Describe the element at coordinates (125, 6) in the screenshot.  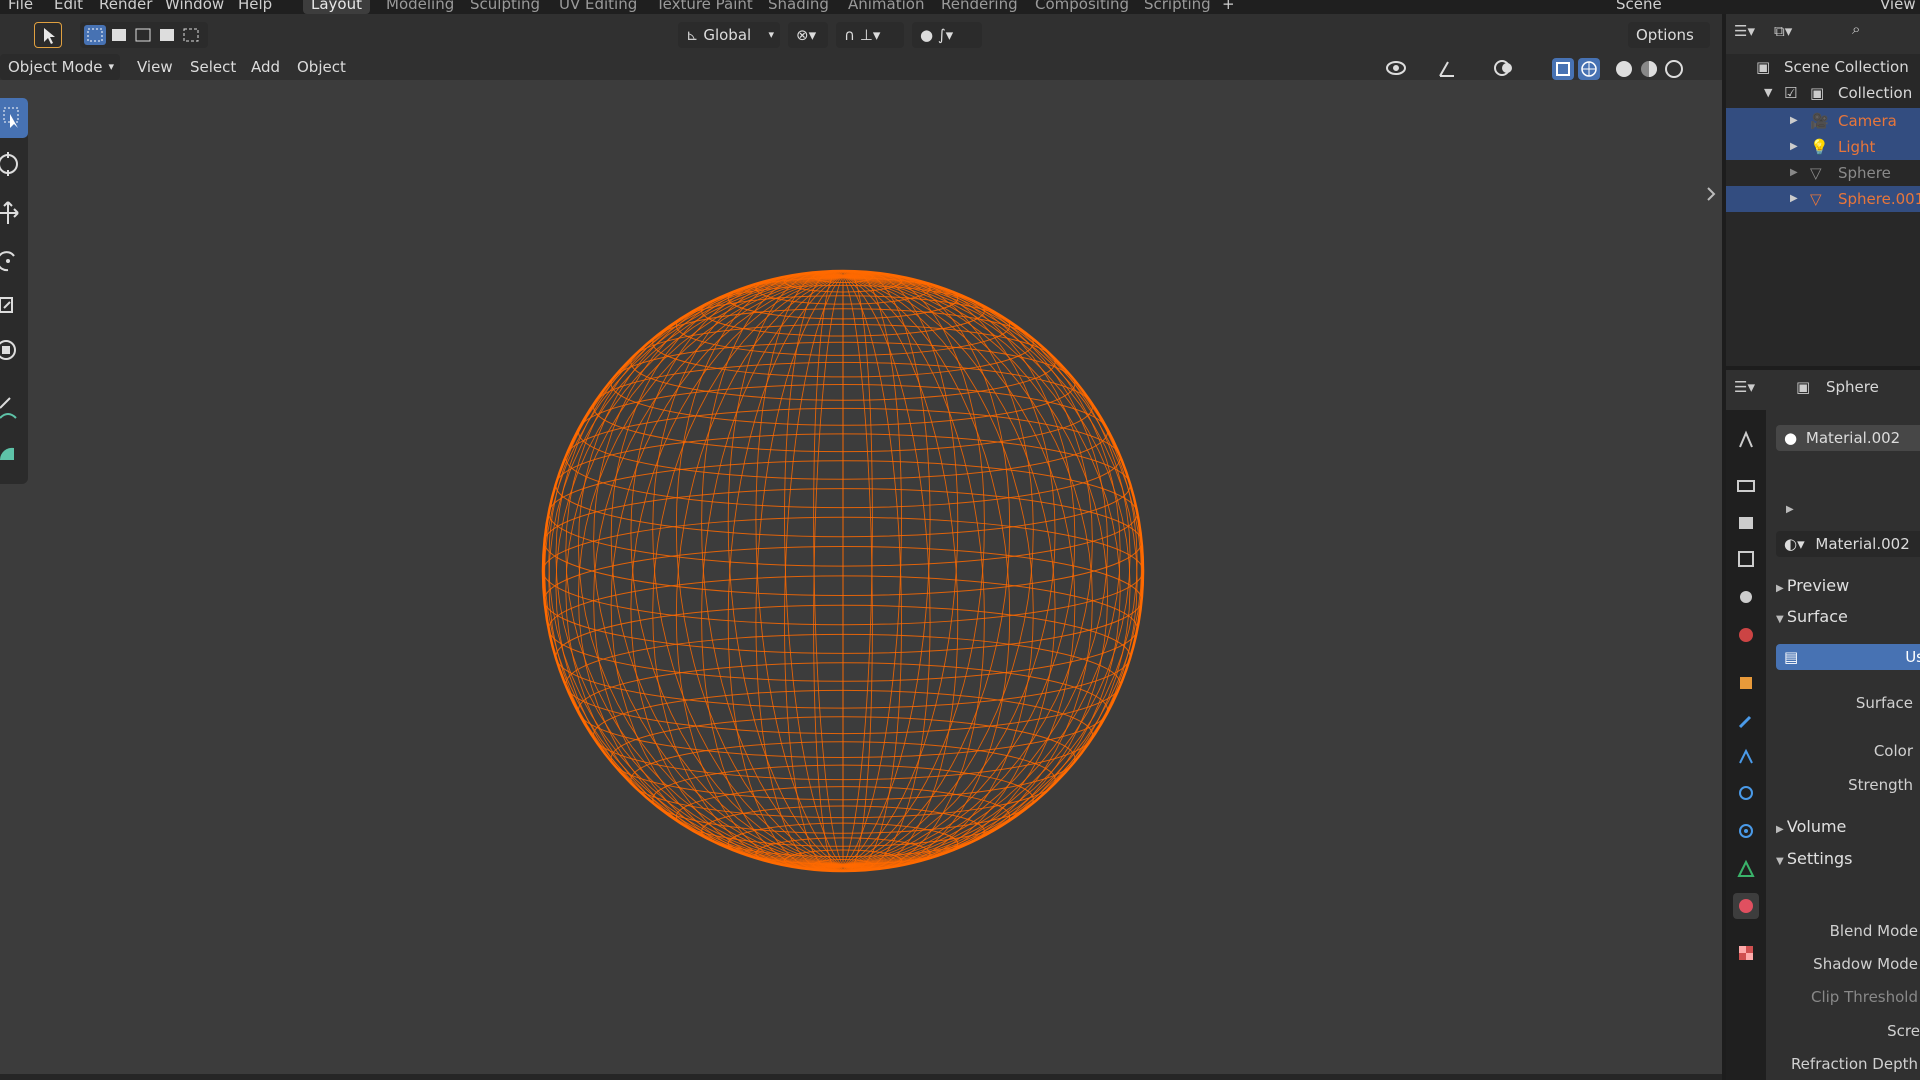
I see `menu-render: Render` at that location.